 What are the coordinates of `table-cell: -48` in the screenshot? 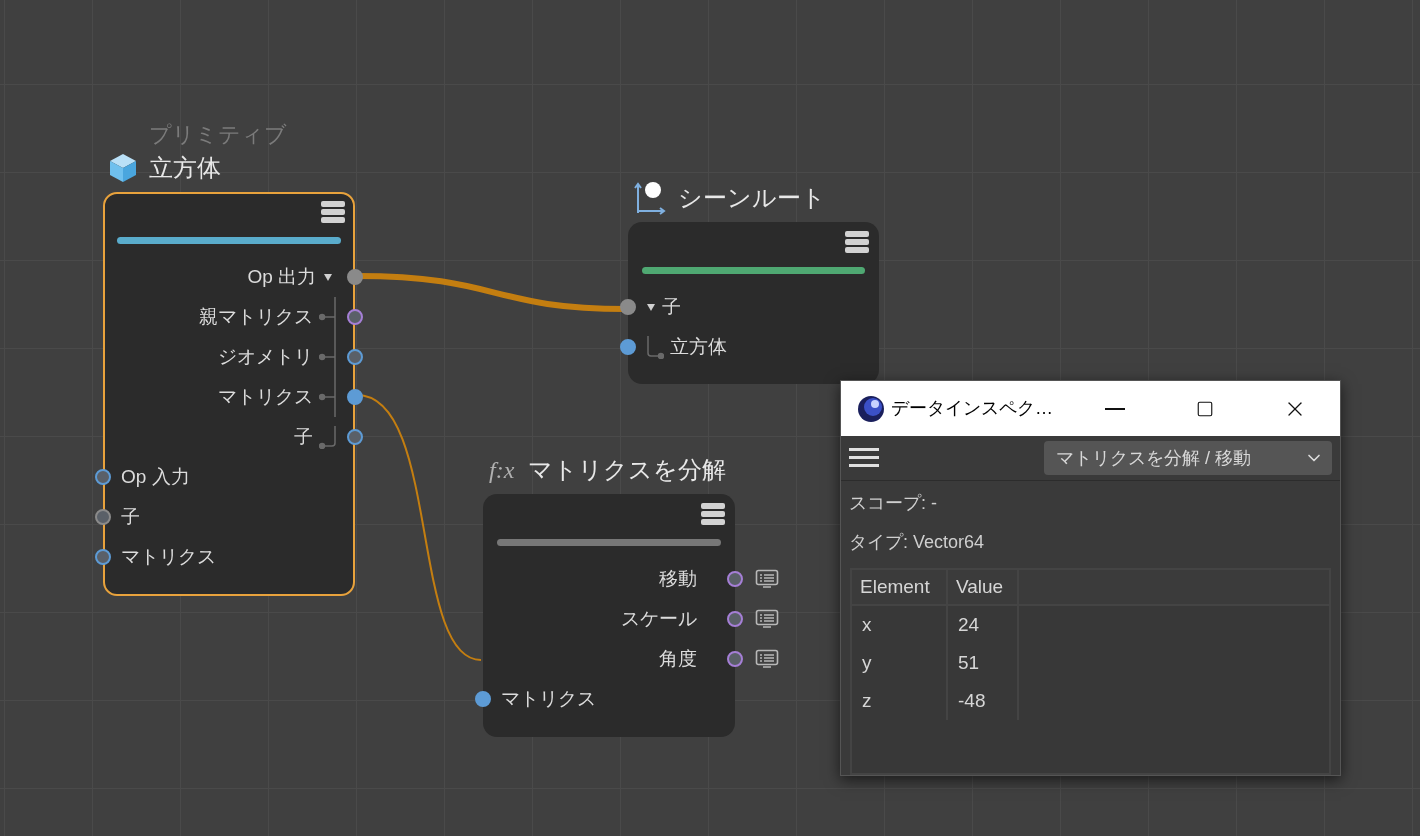 It's located at (983, 701).